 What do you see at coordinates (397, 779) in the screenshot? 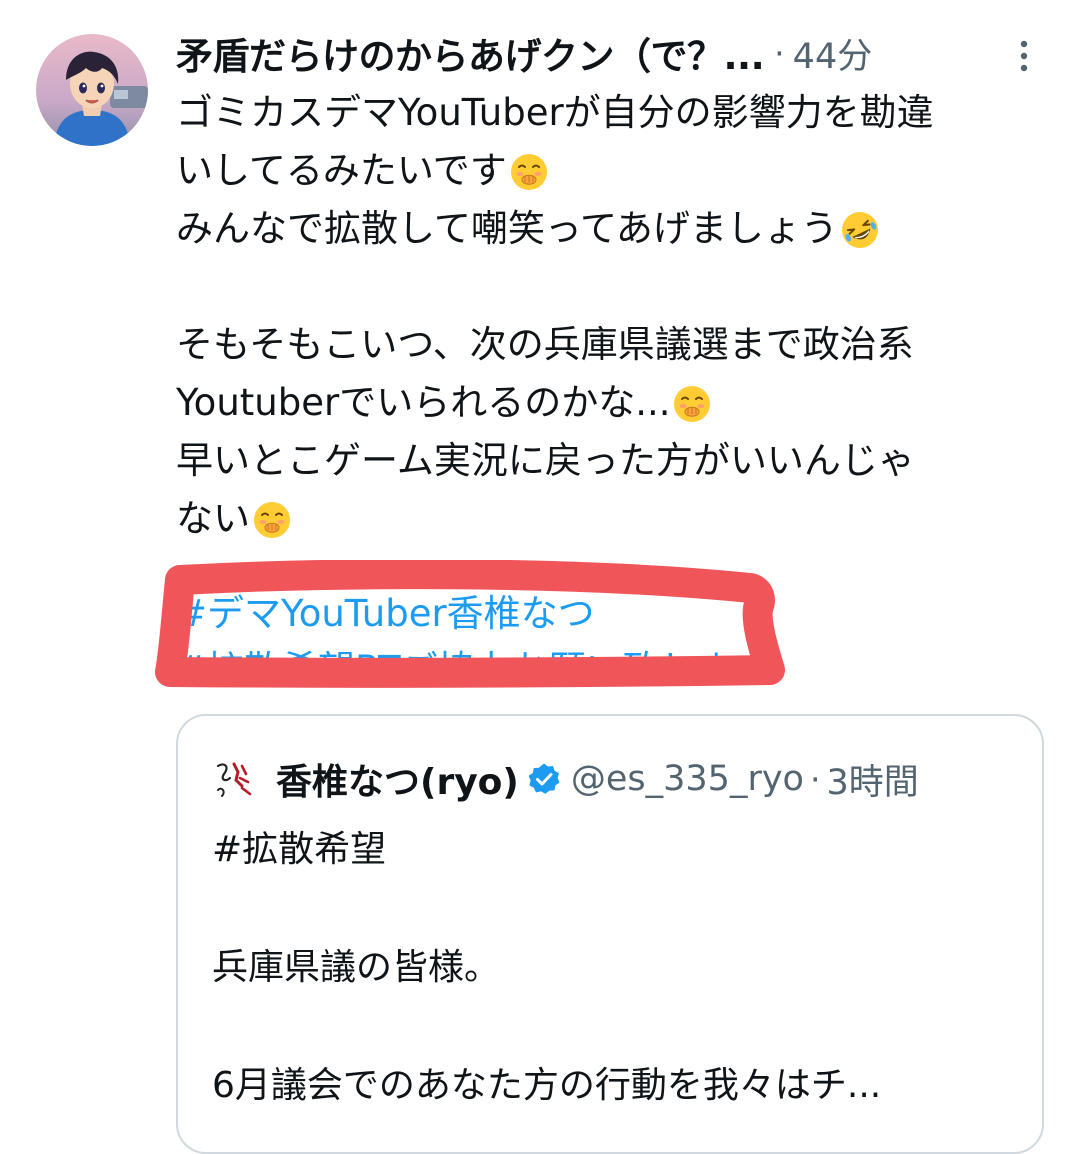
I see `quoted-author-display-name: 香椎なつ(ryo)` at bounding box center [397, 779].